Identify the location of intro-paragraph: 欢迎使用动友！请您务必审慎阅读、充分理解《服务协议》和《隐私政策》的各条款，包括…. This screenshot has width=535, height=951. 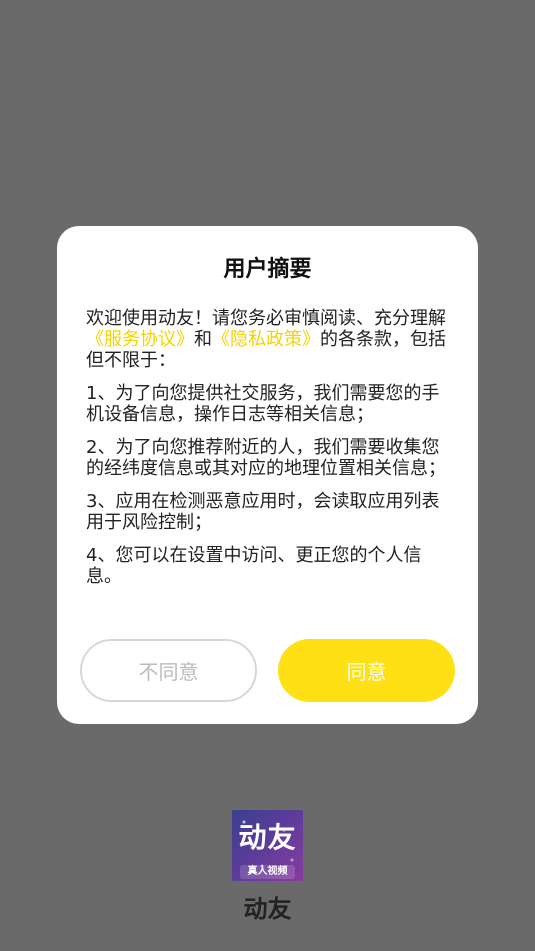
(268, 339).